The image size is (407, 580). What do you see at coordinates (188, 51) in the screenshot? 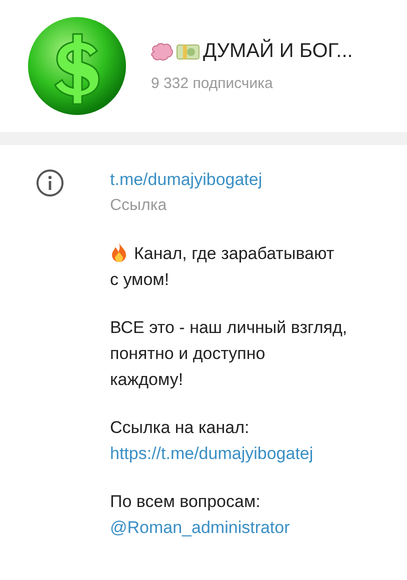
I see `banknote-icon` at bounding box center [188, 51].